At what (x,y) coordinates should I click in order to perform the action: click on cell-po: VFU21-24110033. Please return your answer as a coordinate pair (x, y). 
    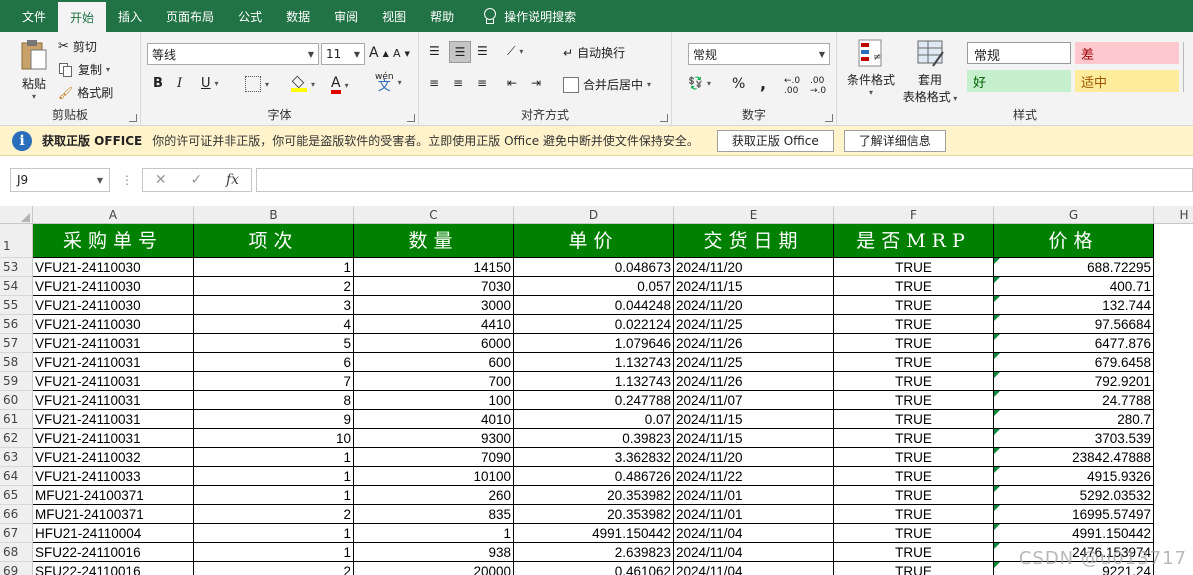
    Looking at the image, I should click on (113, 476).